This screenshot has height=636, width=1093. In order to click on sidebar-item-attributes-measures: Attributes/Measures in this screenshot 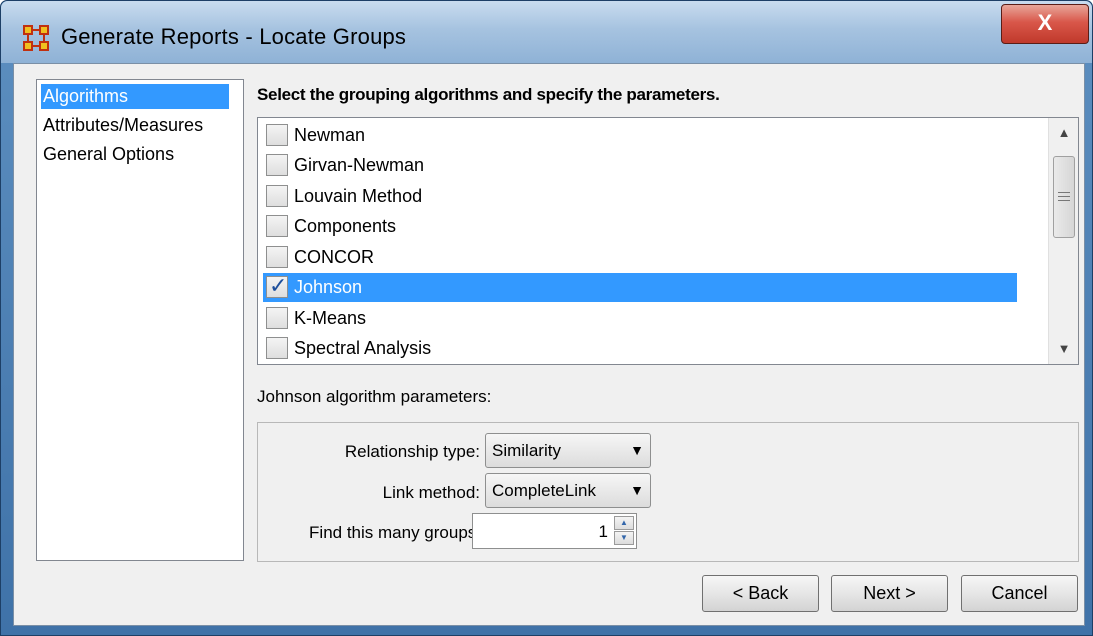, I will do `click(135, 125)`.